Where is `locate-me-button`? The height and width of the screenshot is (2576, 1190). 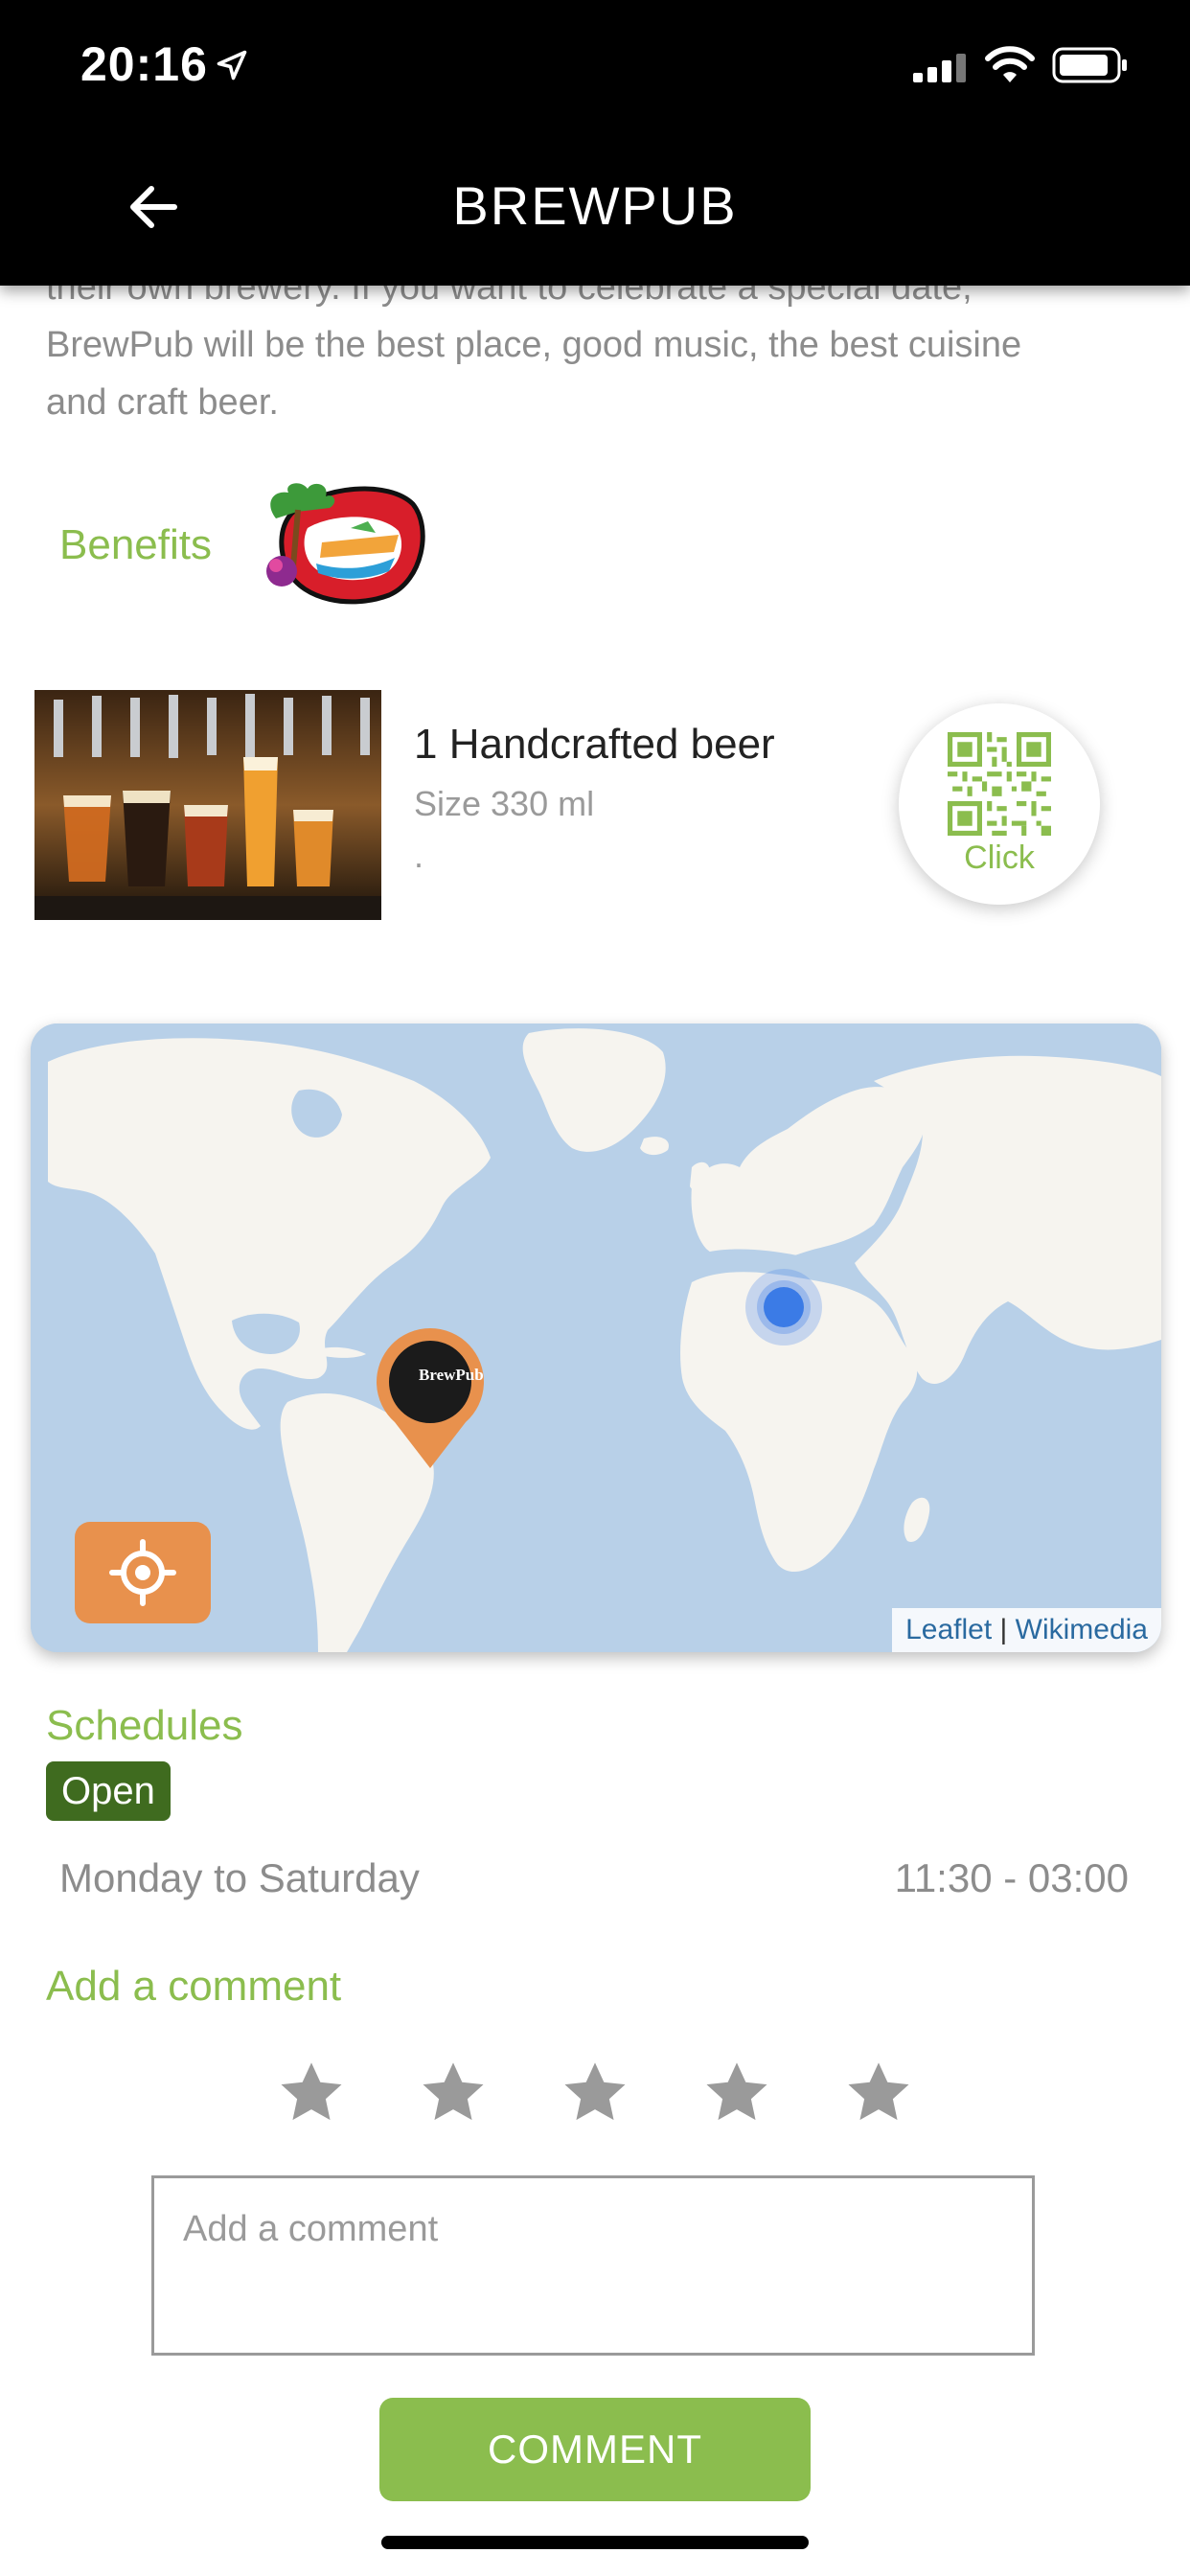 locate-me-button is located at coordinates (143, 1572).